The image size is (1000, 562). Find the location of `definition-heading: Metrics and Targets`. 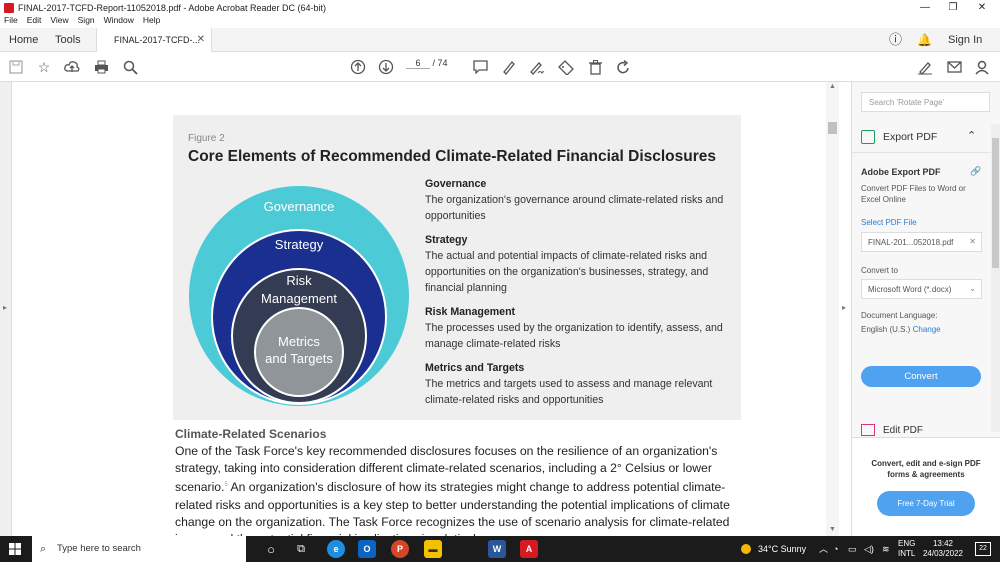

definition-heading: Metrics and Targets is located at coordinates (475, 368).